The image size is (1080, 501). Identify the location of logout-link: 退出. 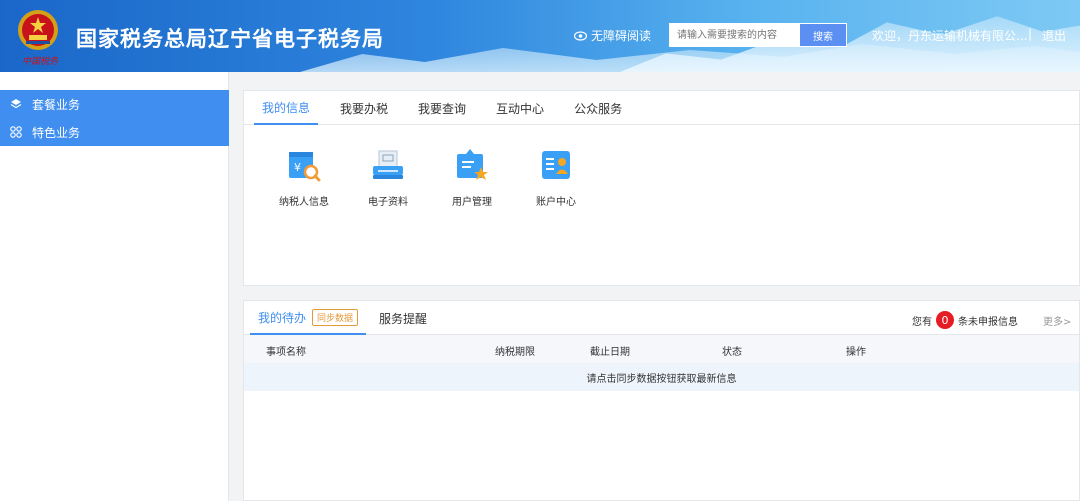
(1054, 35).